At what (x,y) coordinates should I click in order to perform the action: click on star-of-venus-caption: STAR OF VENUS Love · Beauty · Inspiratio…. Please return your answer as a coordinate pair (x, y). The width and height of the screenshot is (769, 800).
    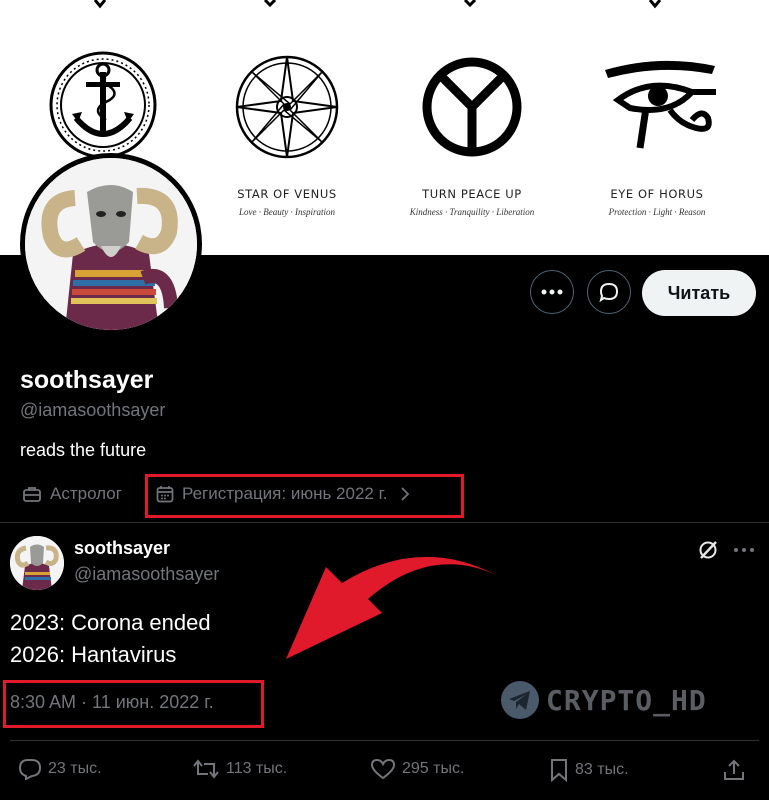
    Looking at the image, I should click on (287, 202).